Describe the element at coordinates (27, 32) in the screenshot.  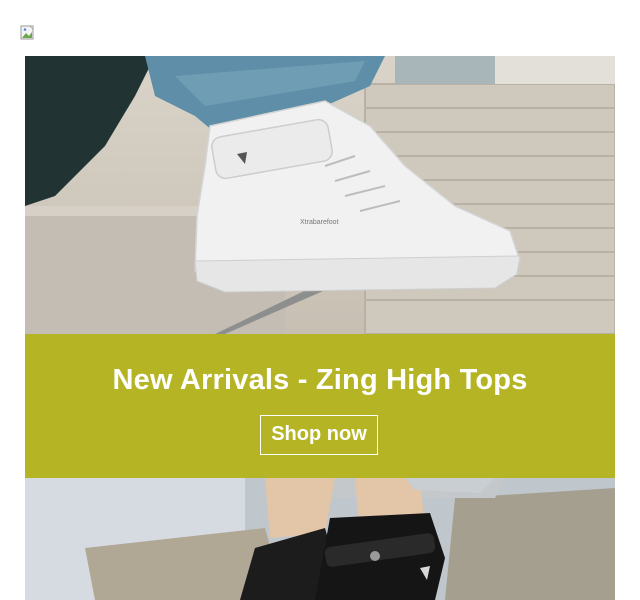
I see `broken-image-icon` at that location.